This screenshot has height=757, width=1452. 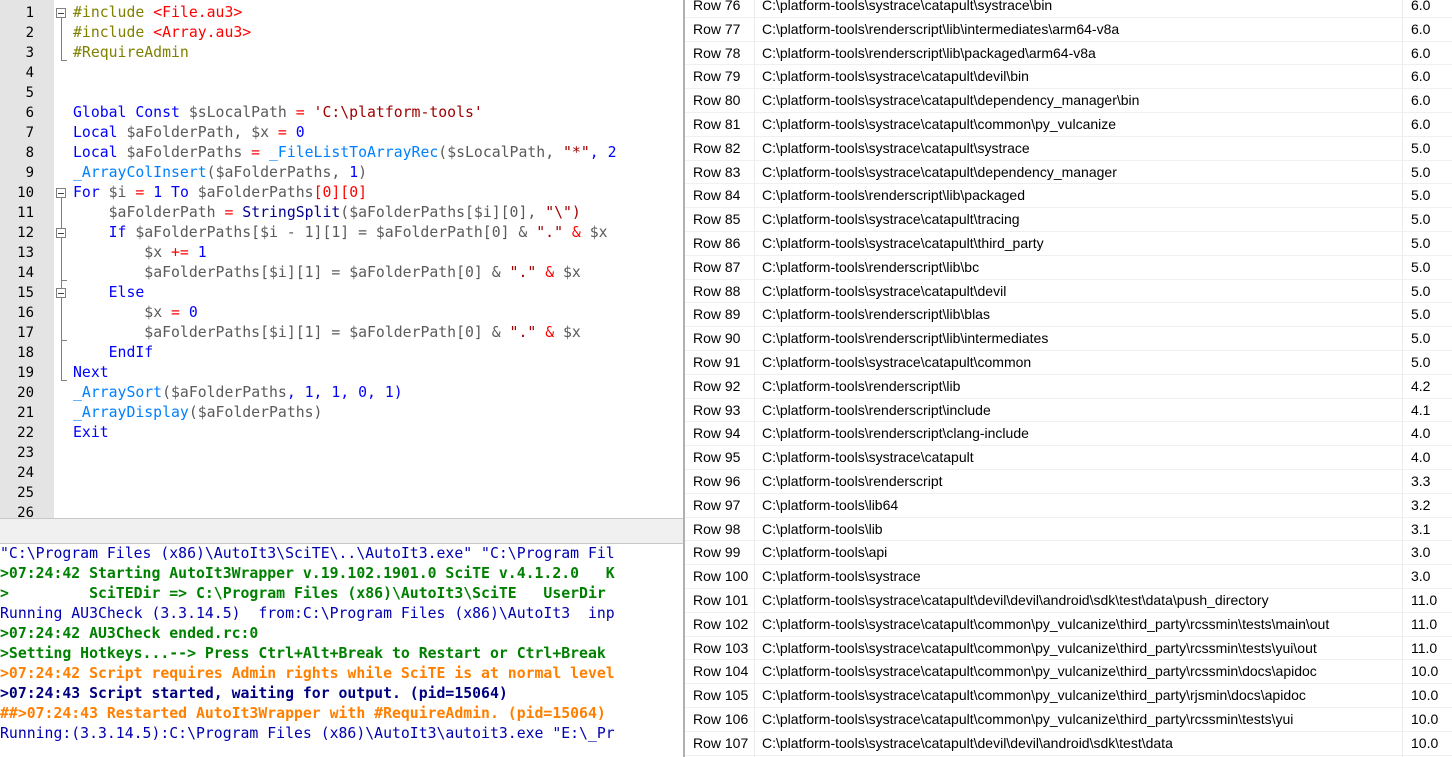 I want to click on keyword: Next, so click(x=91, y=372).